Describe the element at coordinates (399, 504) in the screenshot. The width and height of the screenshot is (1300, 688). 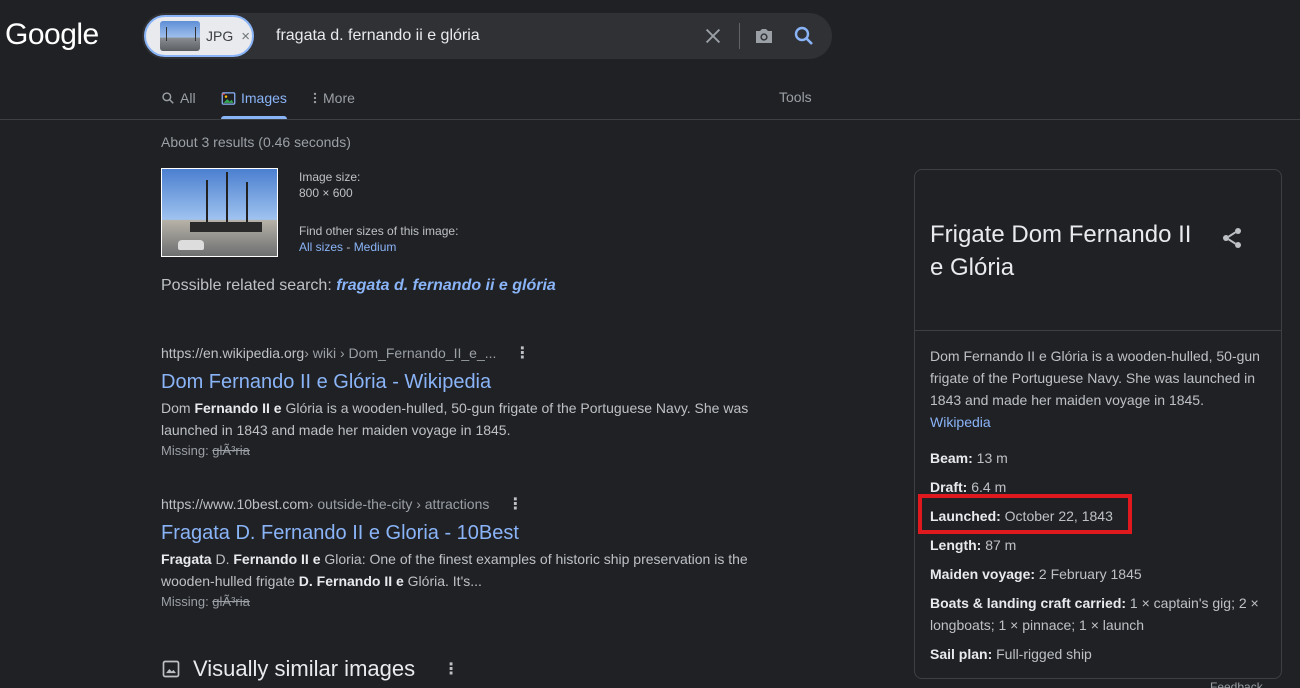
I see `result-path: › outside-the-city › attractions` at that location.